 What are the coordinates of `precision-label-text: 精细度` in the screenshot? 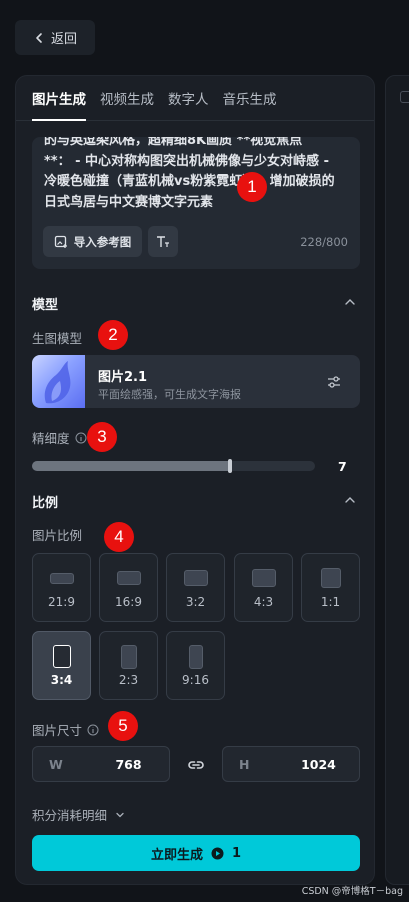 It's located at (51, 438).